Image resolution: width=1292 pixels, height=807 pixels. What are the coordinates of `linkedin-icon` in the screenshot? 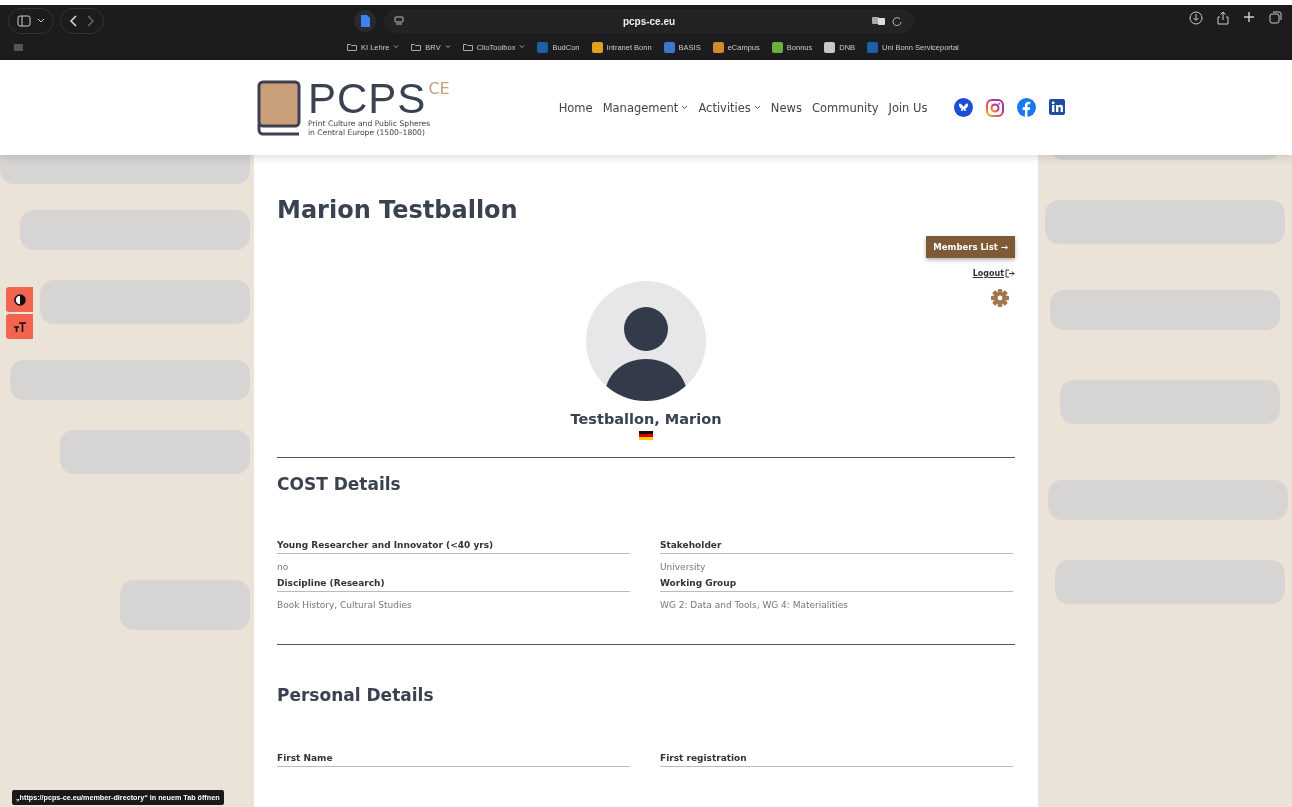 It's located at (1058, 107).